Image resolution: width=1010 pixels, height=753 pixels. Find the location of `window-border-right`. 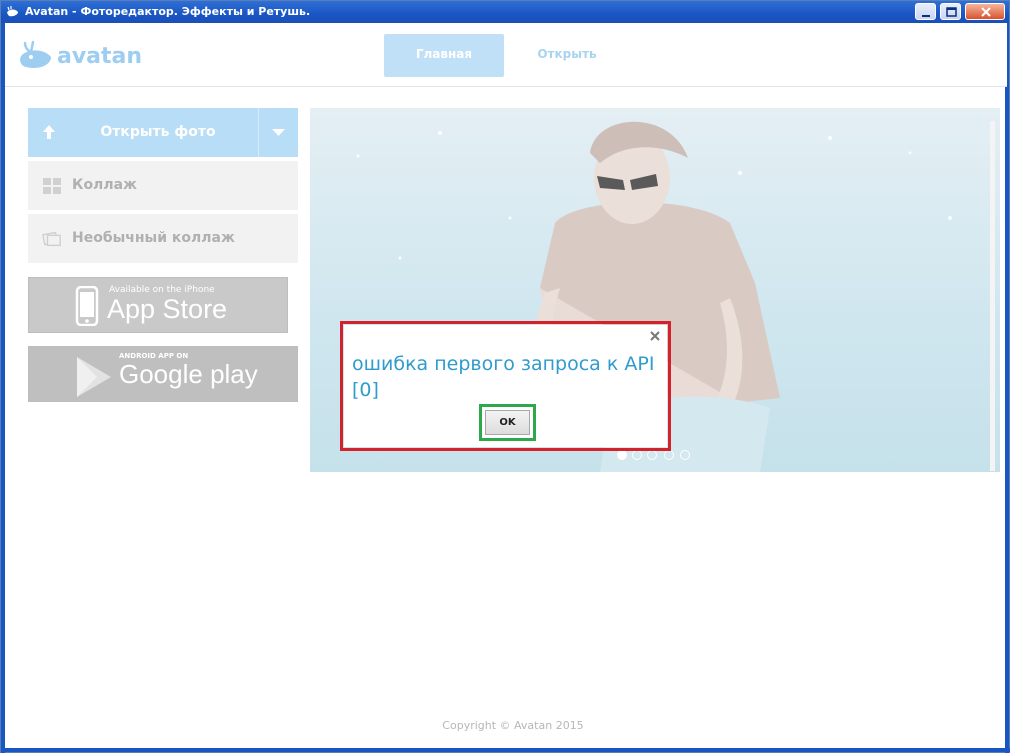

window-border-right is located at coordinates (1007, 388).